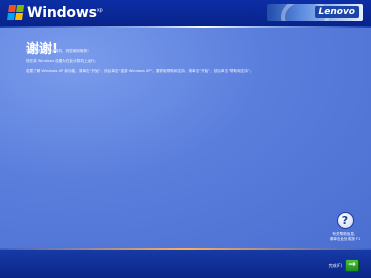 This screenshot has height=278, width=371. I want to click on windows-logo: Windowsxp, so click(55, 13).